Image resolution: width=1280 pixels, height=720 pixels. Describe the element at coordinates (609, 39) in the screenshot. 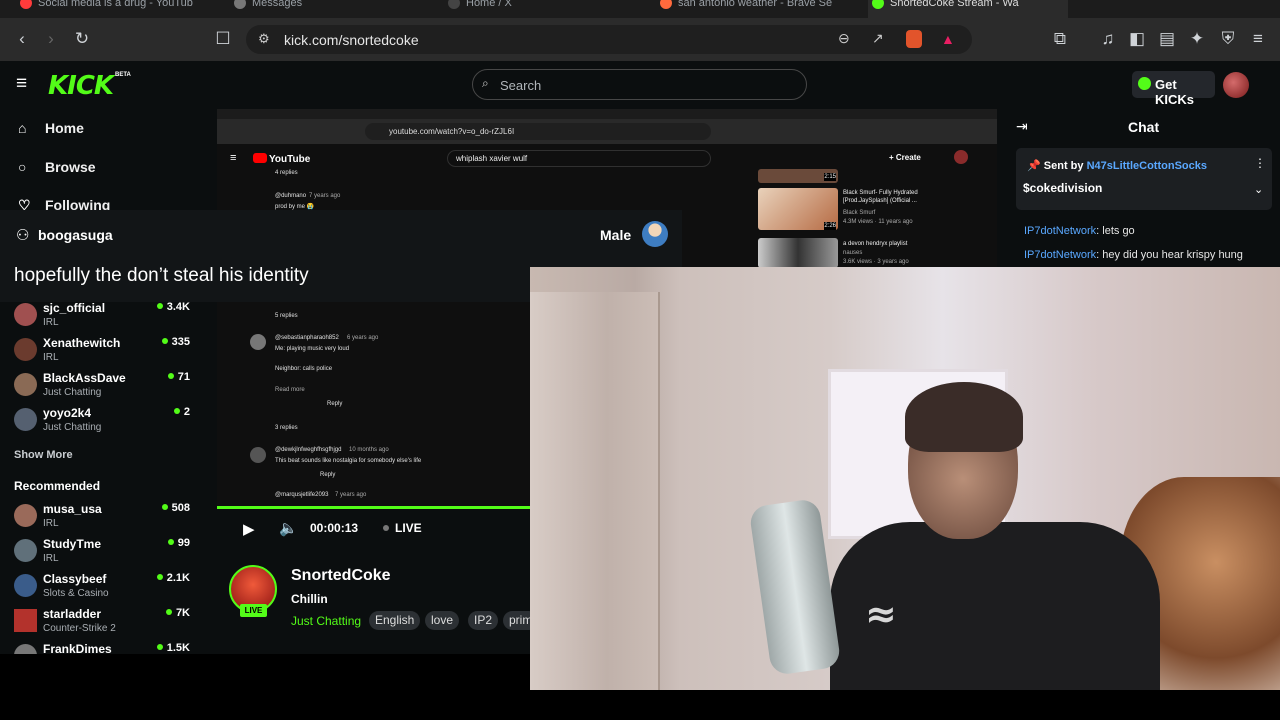

I see `address-bar: ⚙ kick.com/snortedcoke ⊖ ↗ ▲` at that location.